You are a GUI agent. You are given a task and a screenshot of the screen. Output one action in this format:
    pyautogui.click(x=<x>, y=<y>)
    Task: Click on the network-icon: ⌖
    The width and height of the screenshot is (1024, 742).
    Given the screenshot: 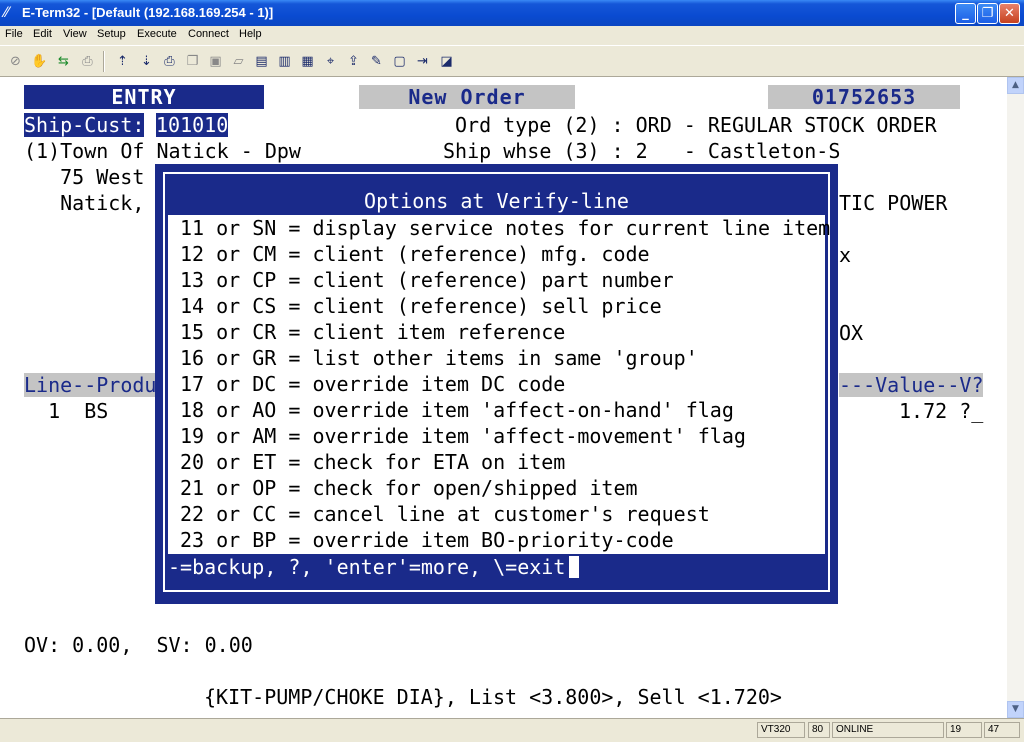 What is the action you would take?
    pyautogui.click(x=330, y=61)
    